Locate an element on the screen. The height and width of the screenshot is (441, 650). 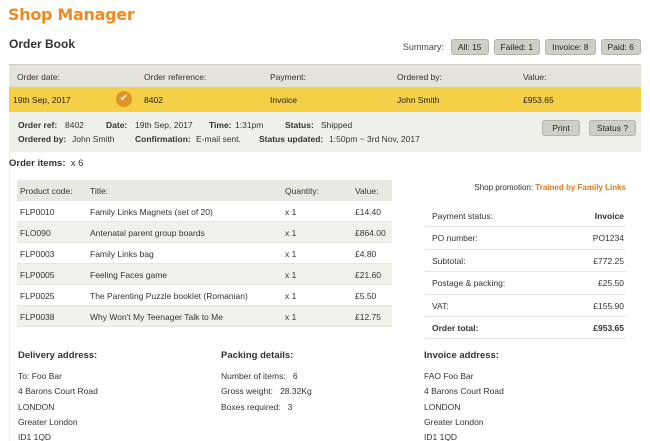
payment-row: Order total: £953.65 is located at coordinates (525, 328).